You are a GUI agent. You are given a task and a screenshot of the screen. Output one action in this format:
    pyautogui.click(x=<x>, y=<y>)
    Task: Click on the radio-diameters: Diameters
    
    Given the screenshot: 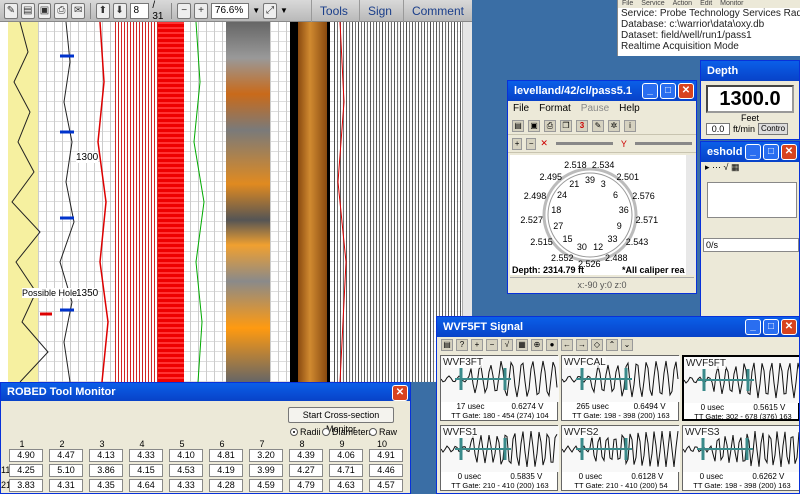 What is the action you would take?
    pyautogui.click(x=347, y=432)
    